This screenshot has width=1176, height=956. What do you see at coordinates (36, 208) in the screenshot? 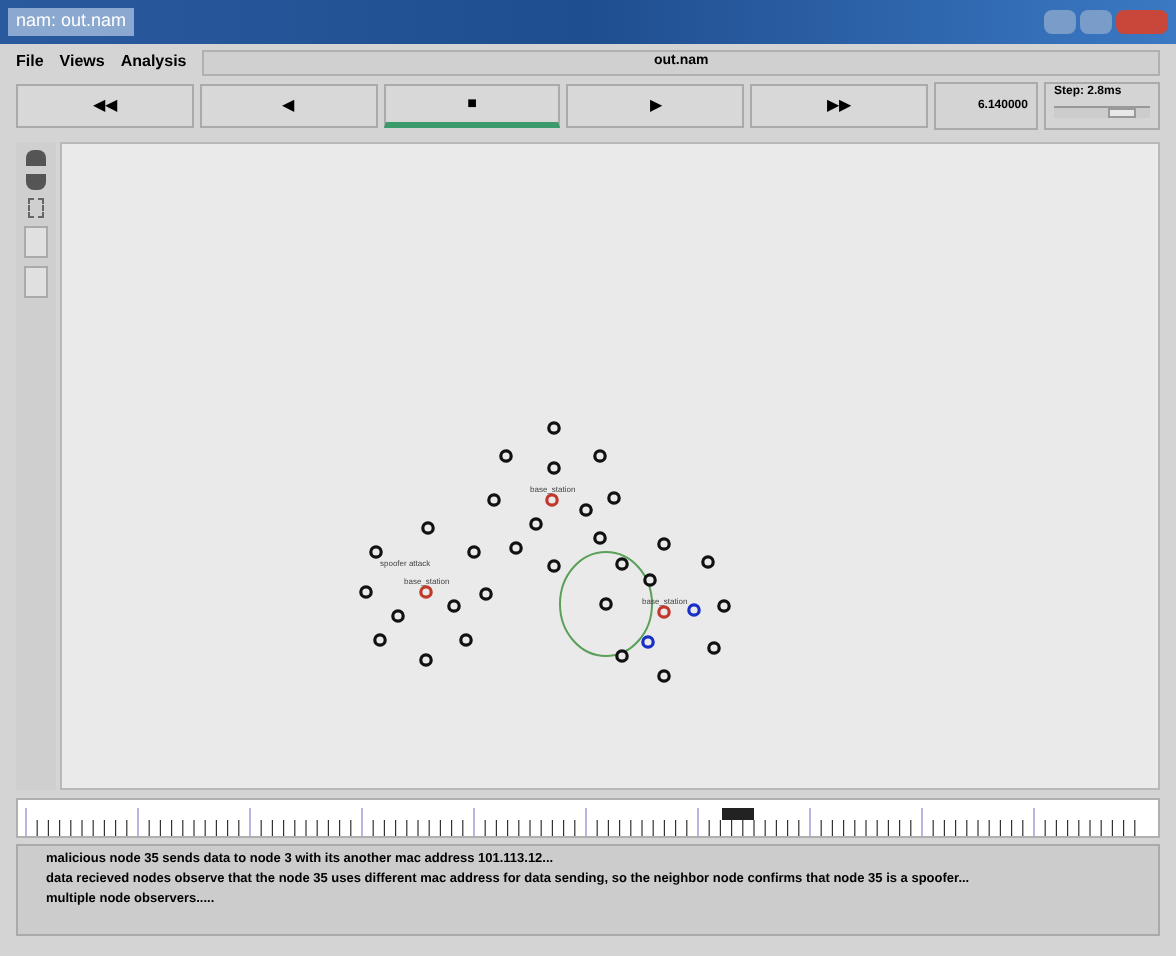
I see `grid-icon` at bounding box center [36, 208].